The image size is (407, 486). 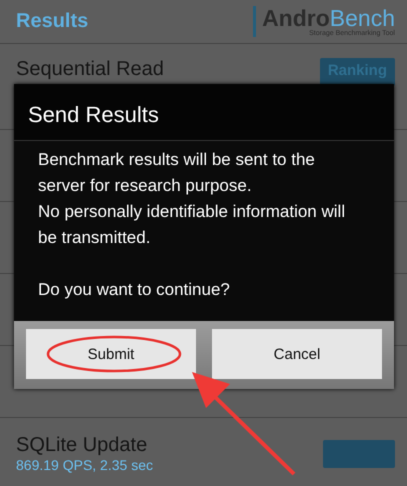 I want to click on dialog-button: Submit, so click(x=111, y=354).